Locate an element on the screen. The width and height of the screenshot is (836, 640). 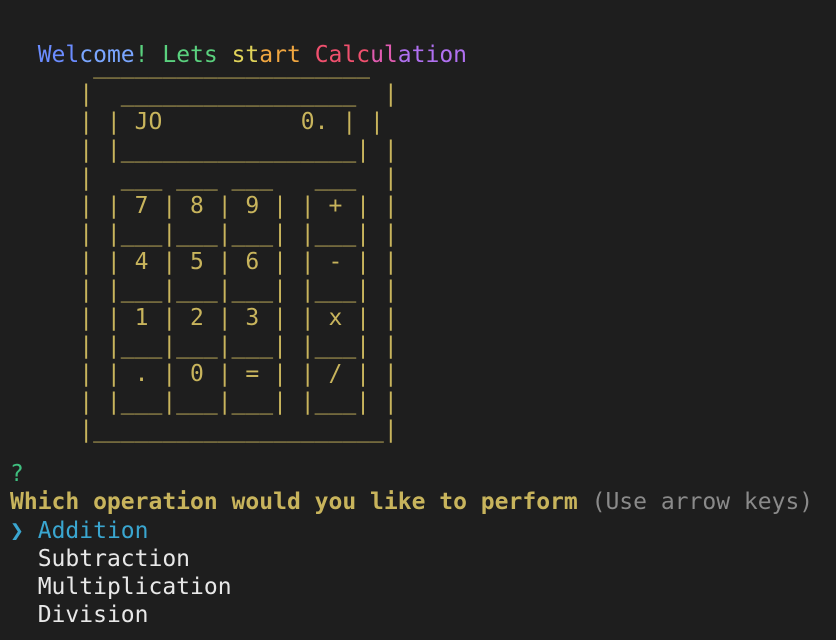
option-subtraction: Subtraction is located at coordinates (100, 559).